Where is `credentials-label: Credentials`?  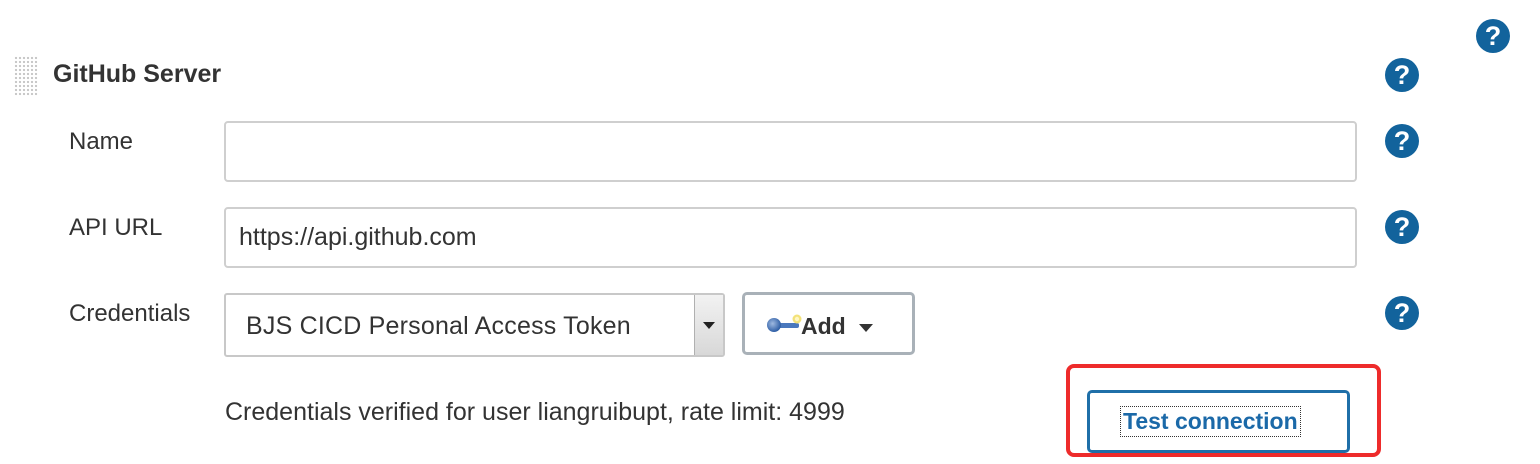 credentials-label: Credentials is located at coordinates (130, 313).